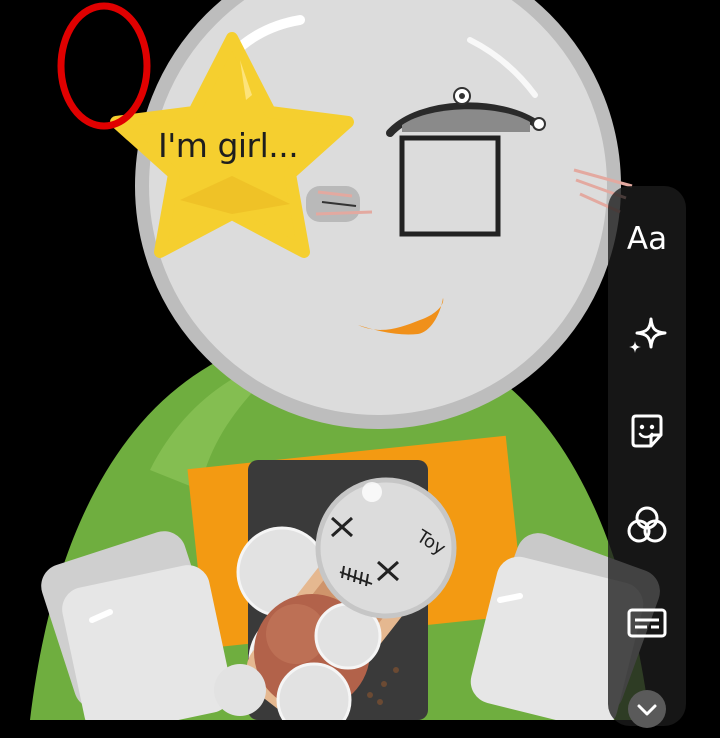  I want to click on sticker-tool-button, so click(647, 431).